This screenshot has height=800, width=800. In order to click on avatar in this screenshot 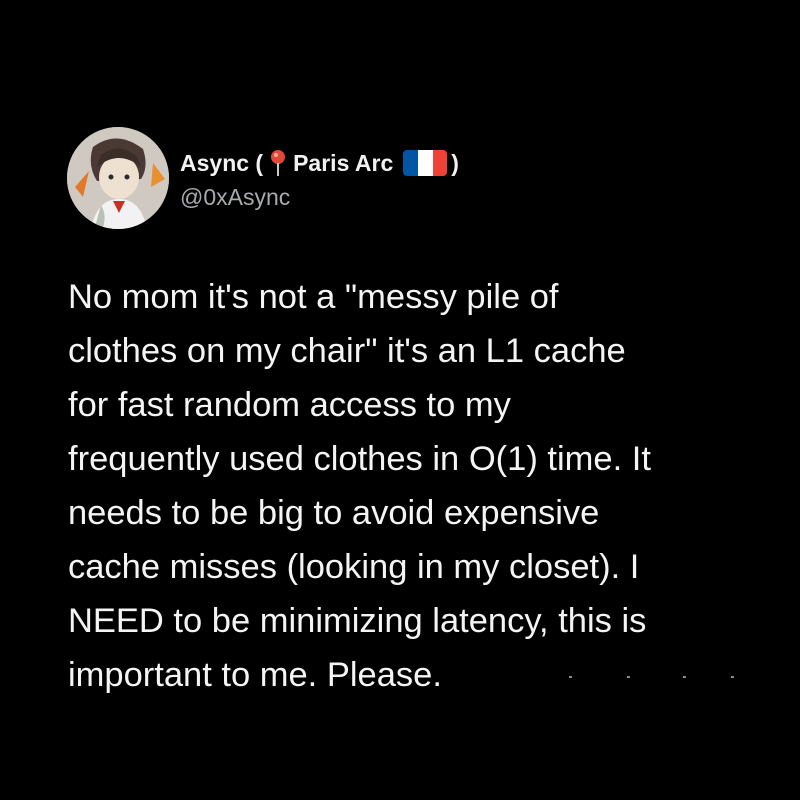, I will do `click(118, 178)`.